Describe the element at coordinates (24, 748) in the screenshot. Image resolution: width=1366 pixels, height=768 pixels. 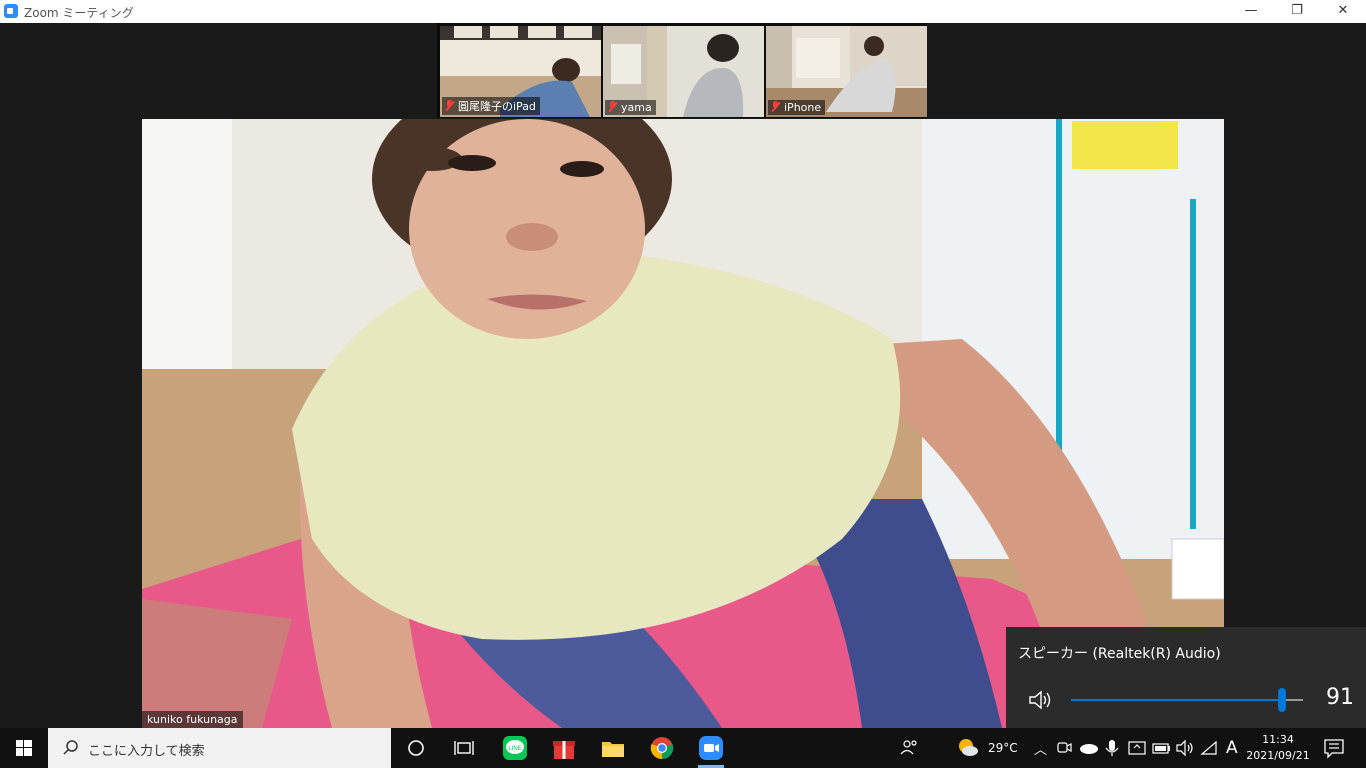
I see `windows-start-icon` at that location.